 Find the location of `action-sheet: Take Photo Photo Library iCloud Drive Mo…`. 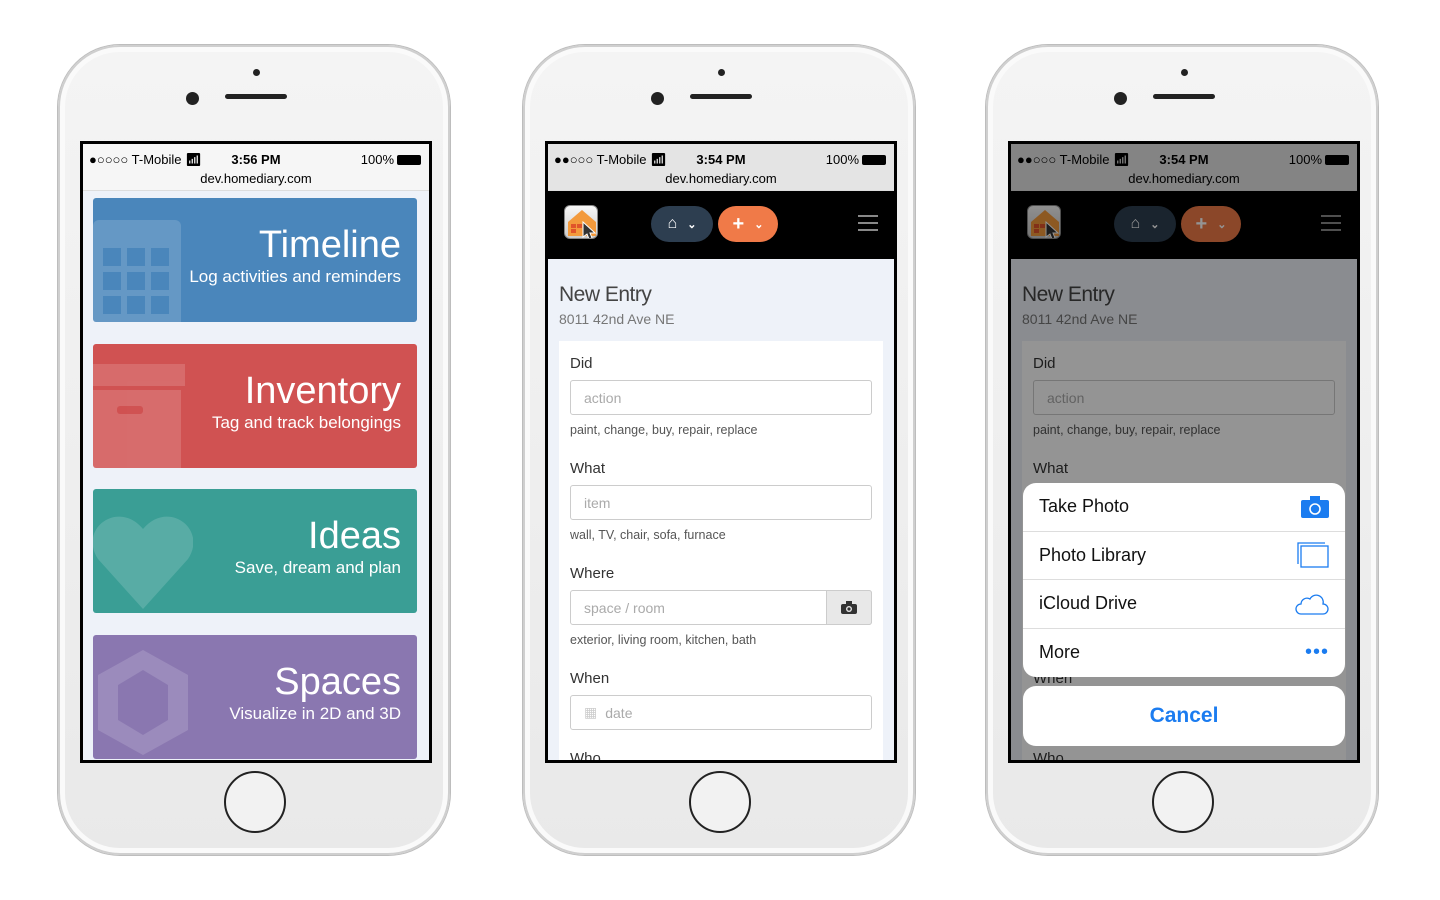

action-sheet: Take Photo Photo Library iCloud Drive Mo… is located at coordinates (1184, 580).